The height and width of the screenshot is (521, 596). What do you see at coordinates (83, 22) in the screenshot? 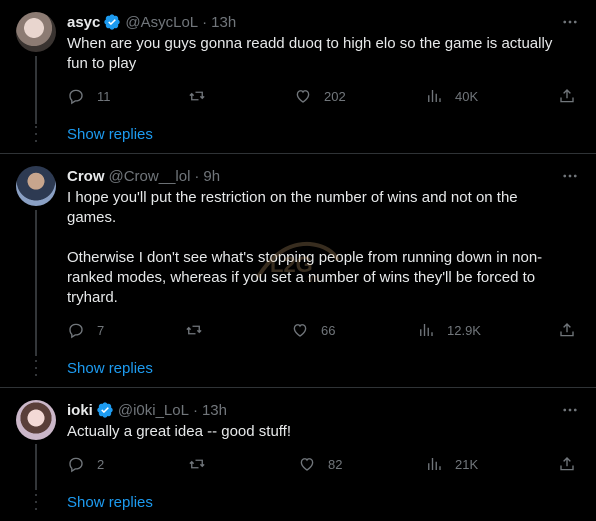
I see `display-name: asyc` at bounding box center [83, 22].